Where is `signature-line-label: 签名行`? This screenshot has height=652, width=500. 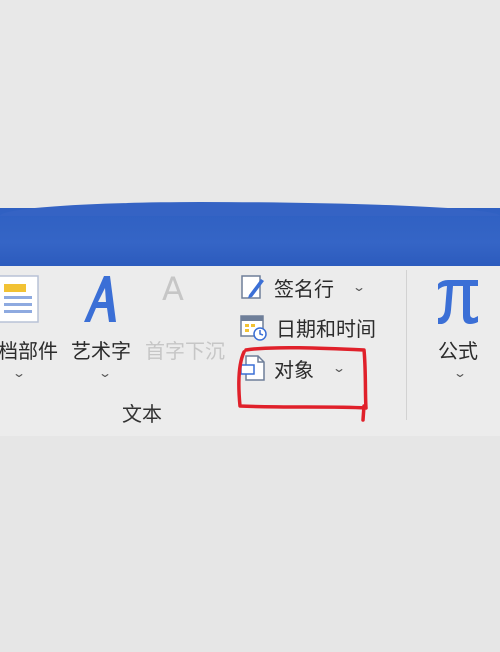
signature-line-label: 签名行 is located at coordinates (304, 288).